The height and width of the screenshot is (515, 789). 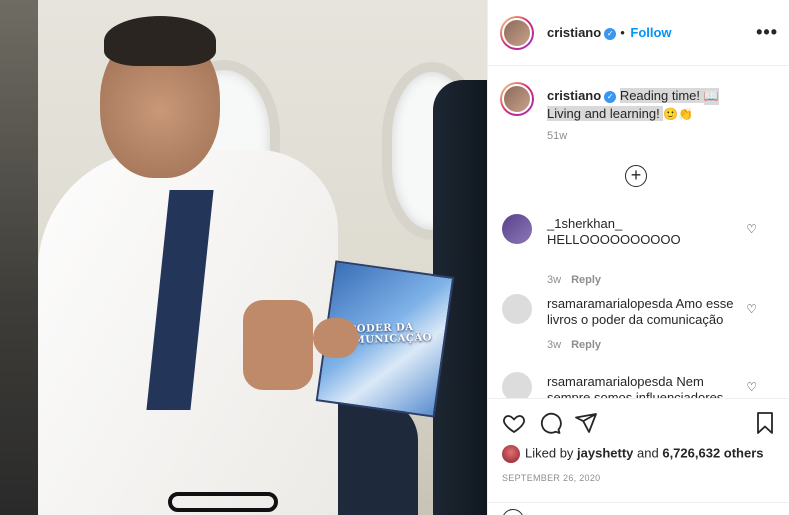 What do you see at coordinates (678, 114) in the screenshot?
I see `smile-clap-emoji: 🙂👏` at bounding box center [678, 114].